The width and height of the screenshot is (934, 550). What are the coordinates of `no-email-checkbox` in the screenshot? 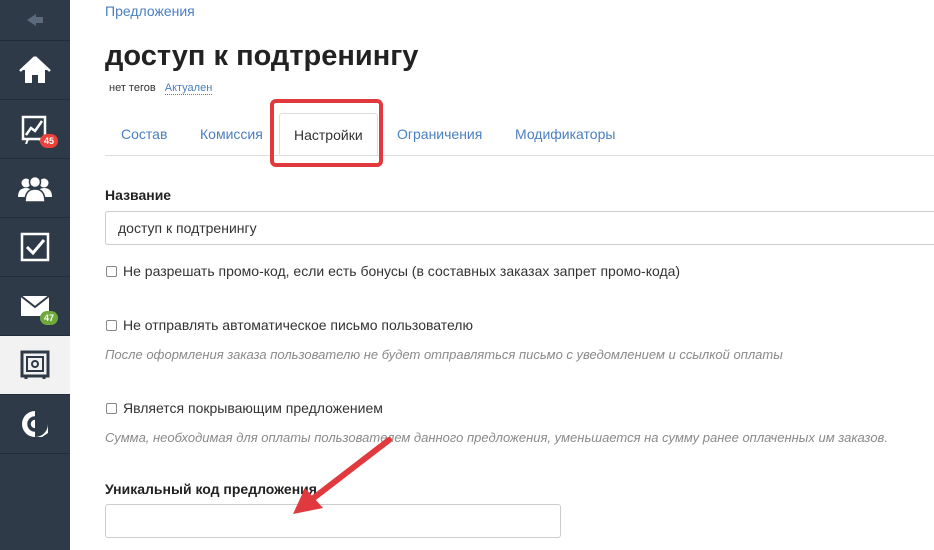 It's located at (111, 325).